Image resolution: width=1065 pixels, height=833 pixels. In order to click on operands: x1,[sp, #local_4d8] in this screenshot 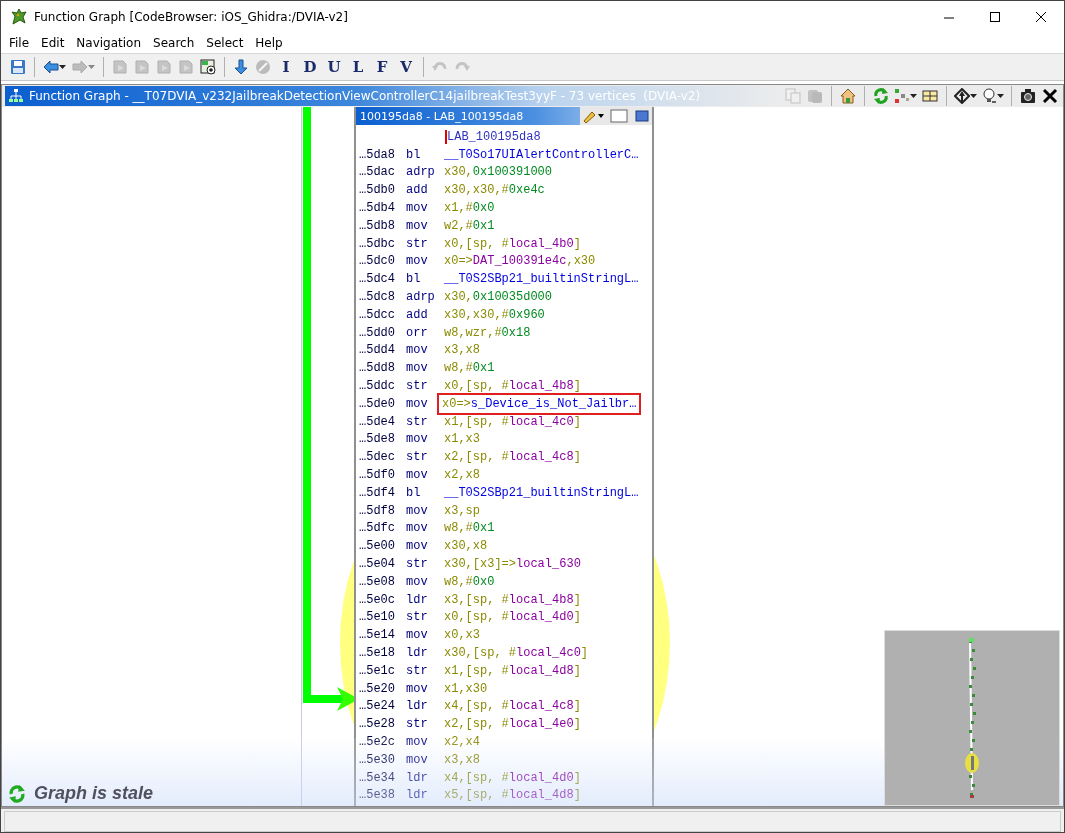, I will do `click(512, 670)`.